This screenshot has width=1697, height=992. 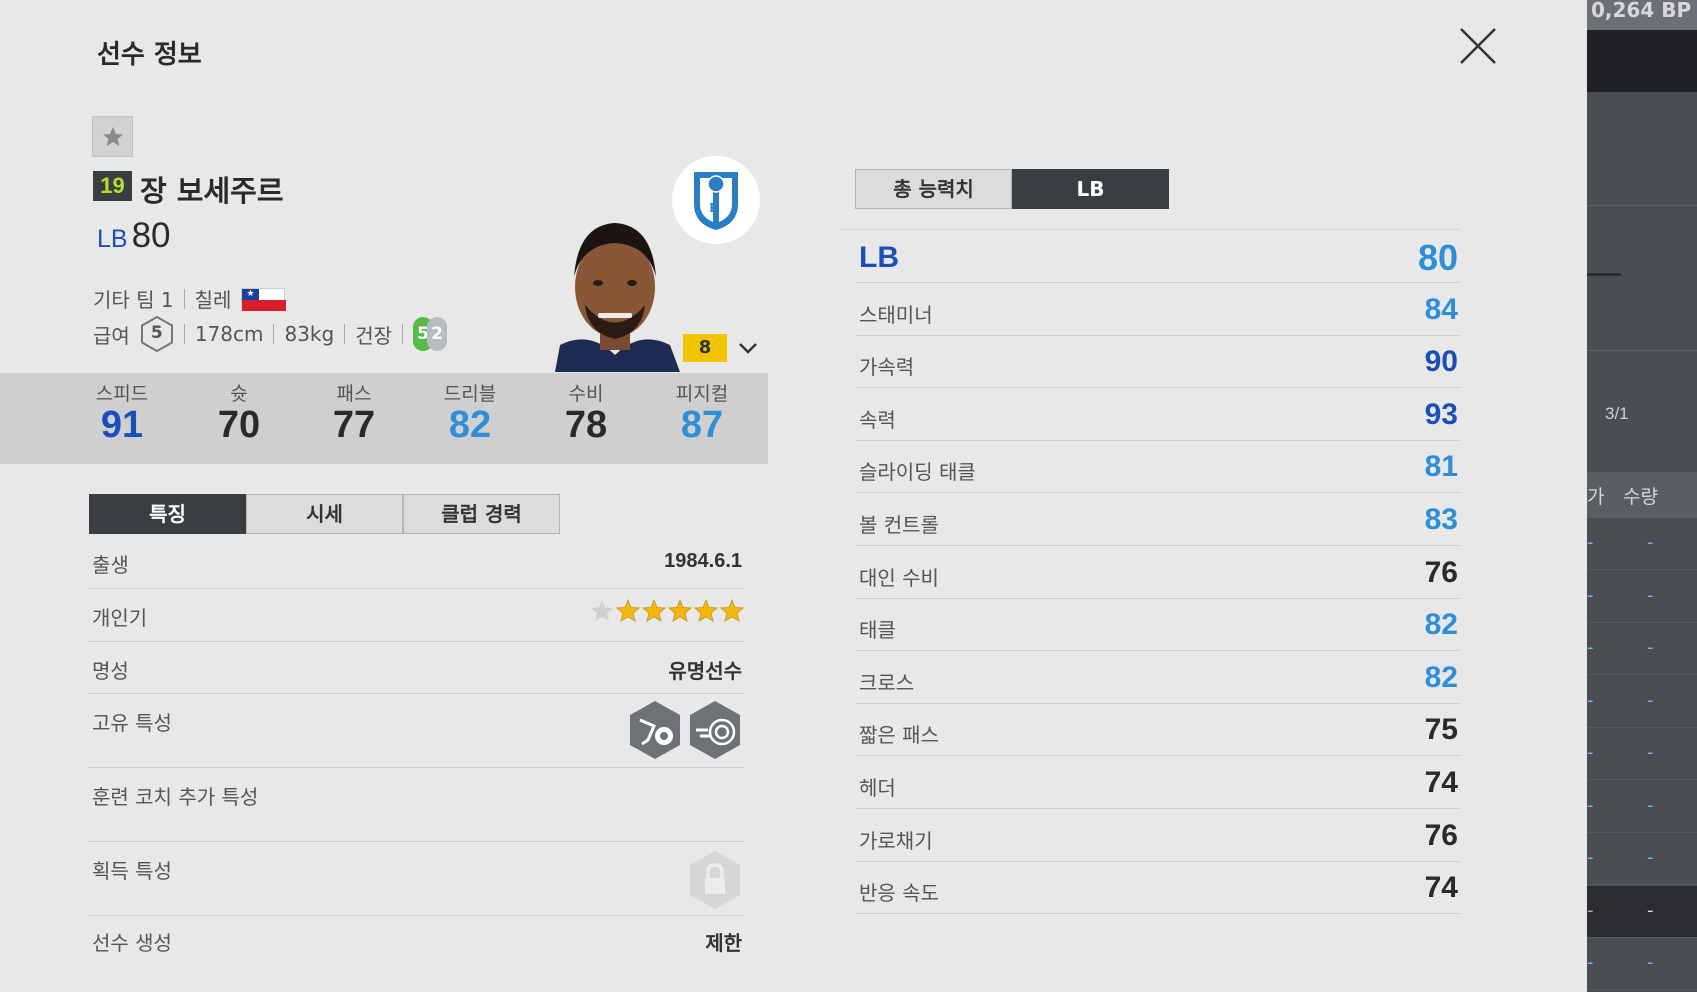 What do you see at coordinates (715, 880) in the screenshot?
I see `lock-icon` at bounding box center [715, 880].